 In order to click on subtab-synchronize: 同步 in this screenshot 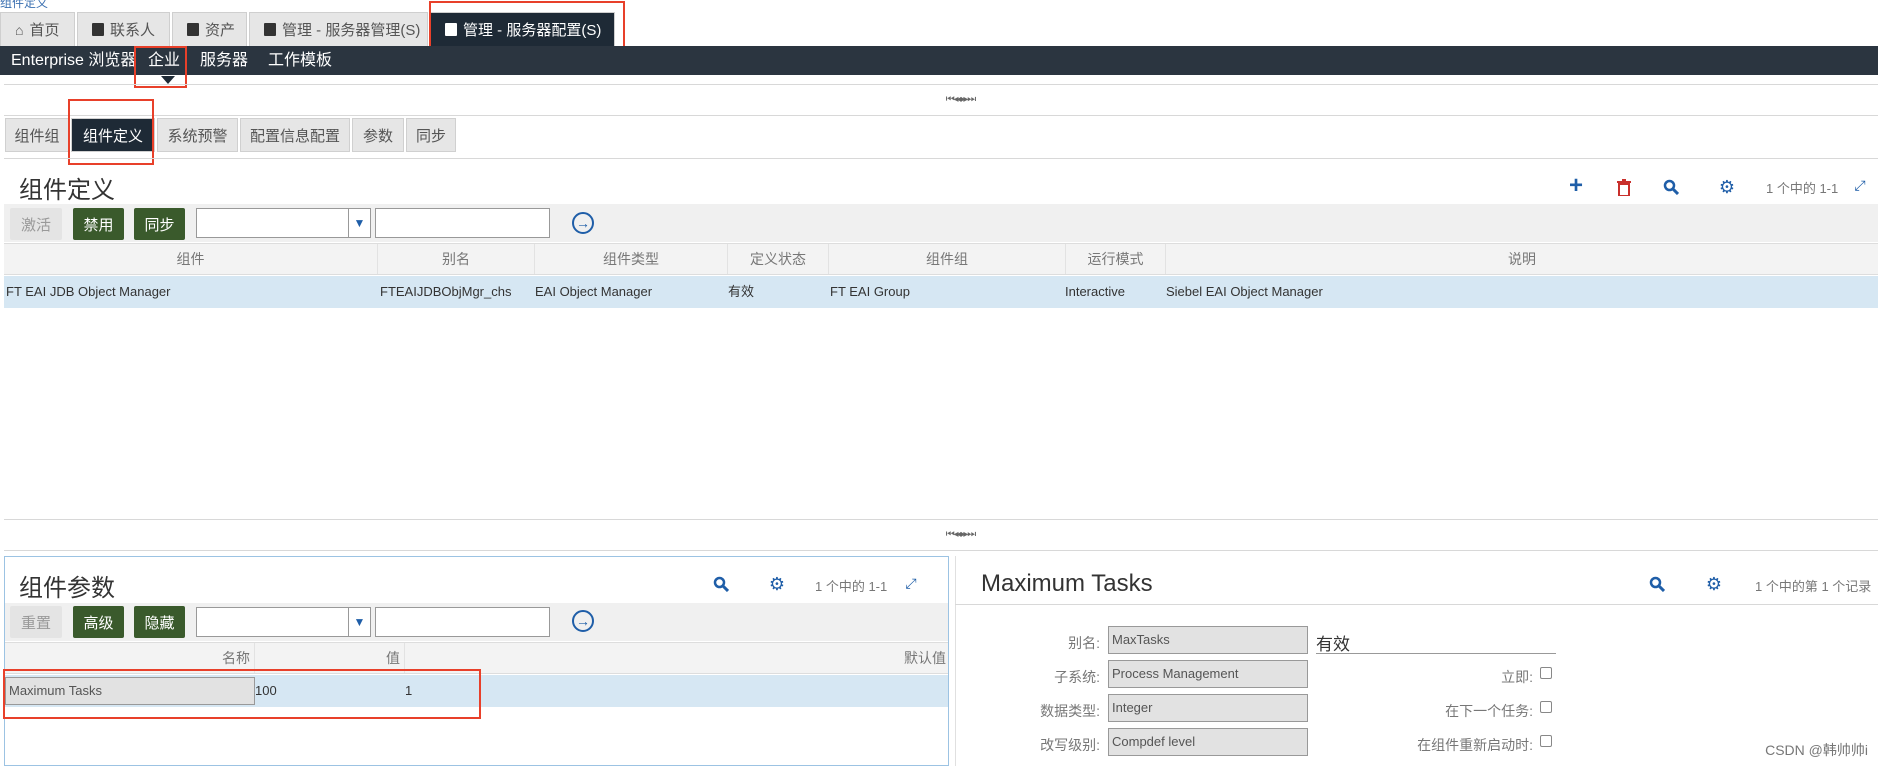, I will do `click(431, 135)`.